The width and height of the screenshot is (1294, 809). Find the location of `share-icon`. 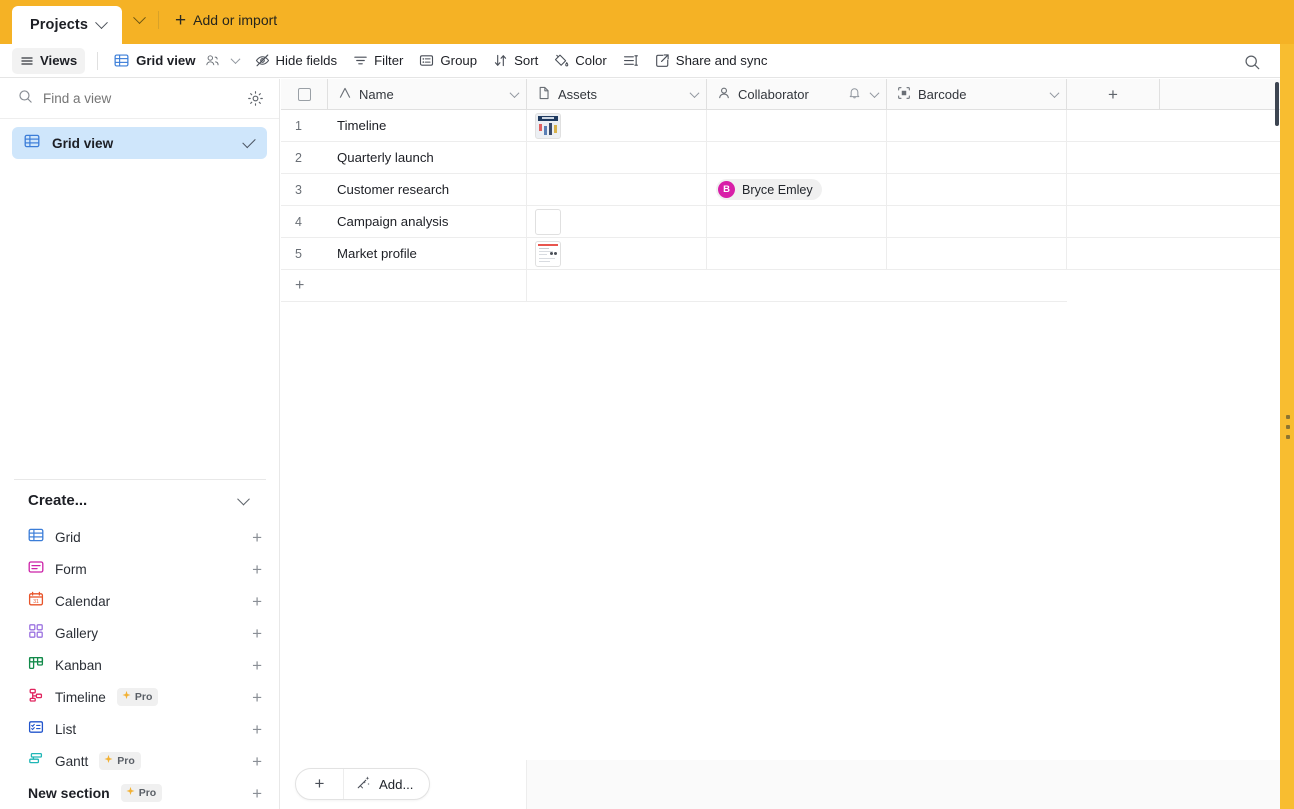

share-icon is located at coordinates (662, 60).